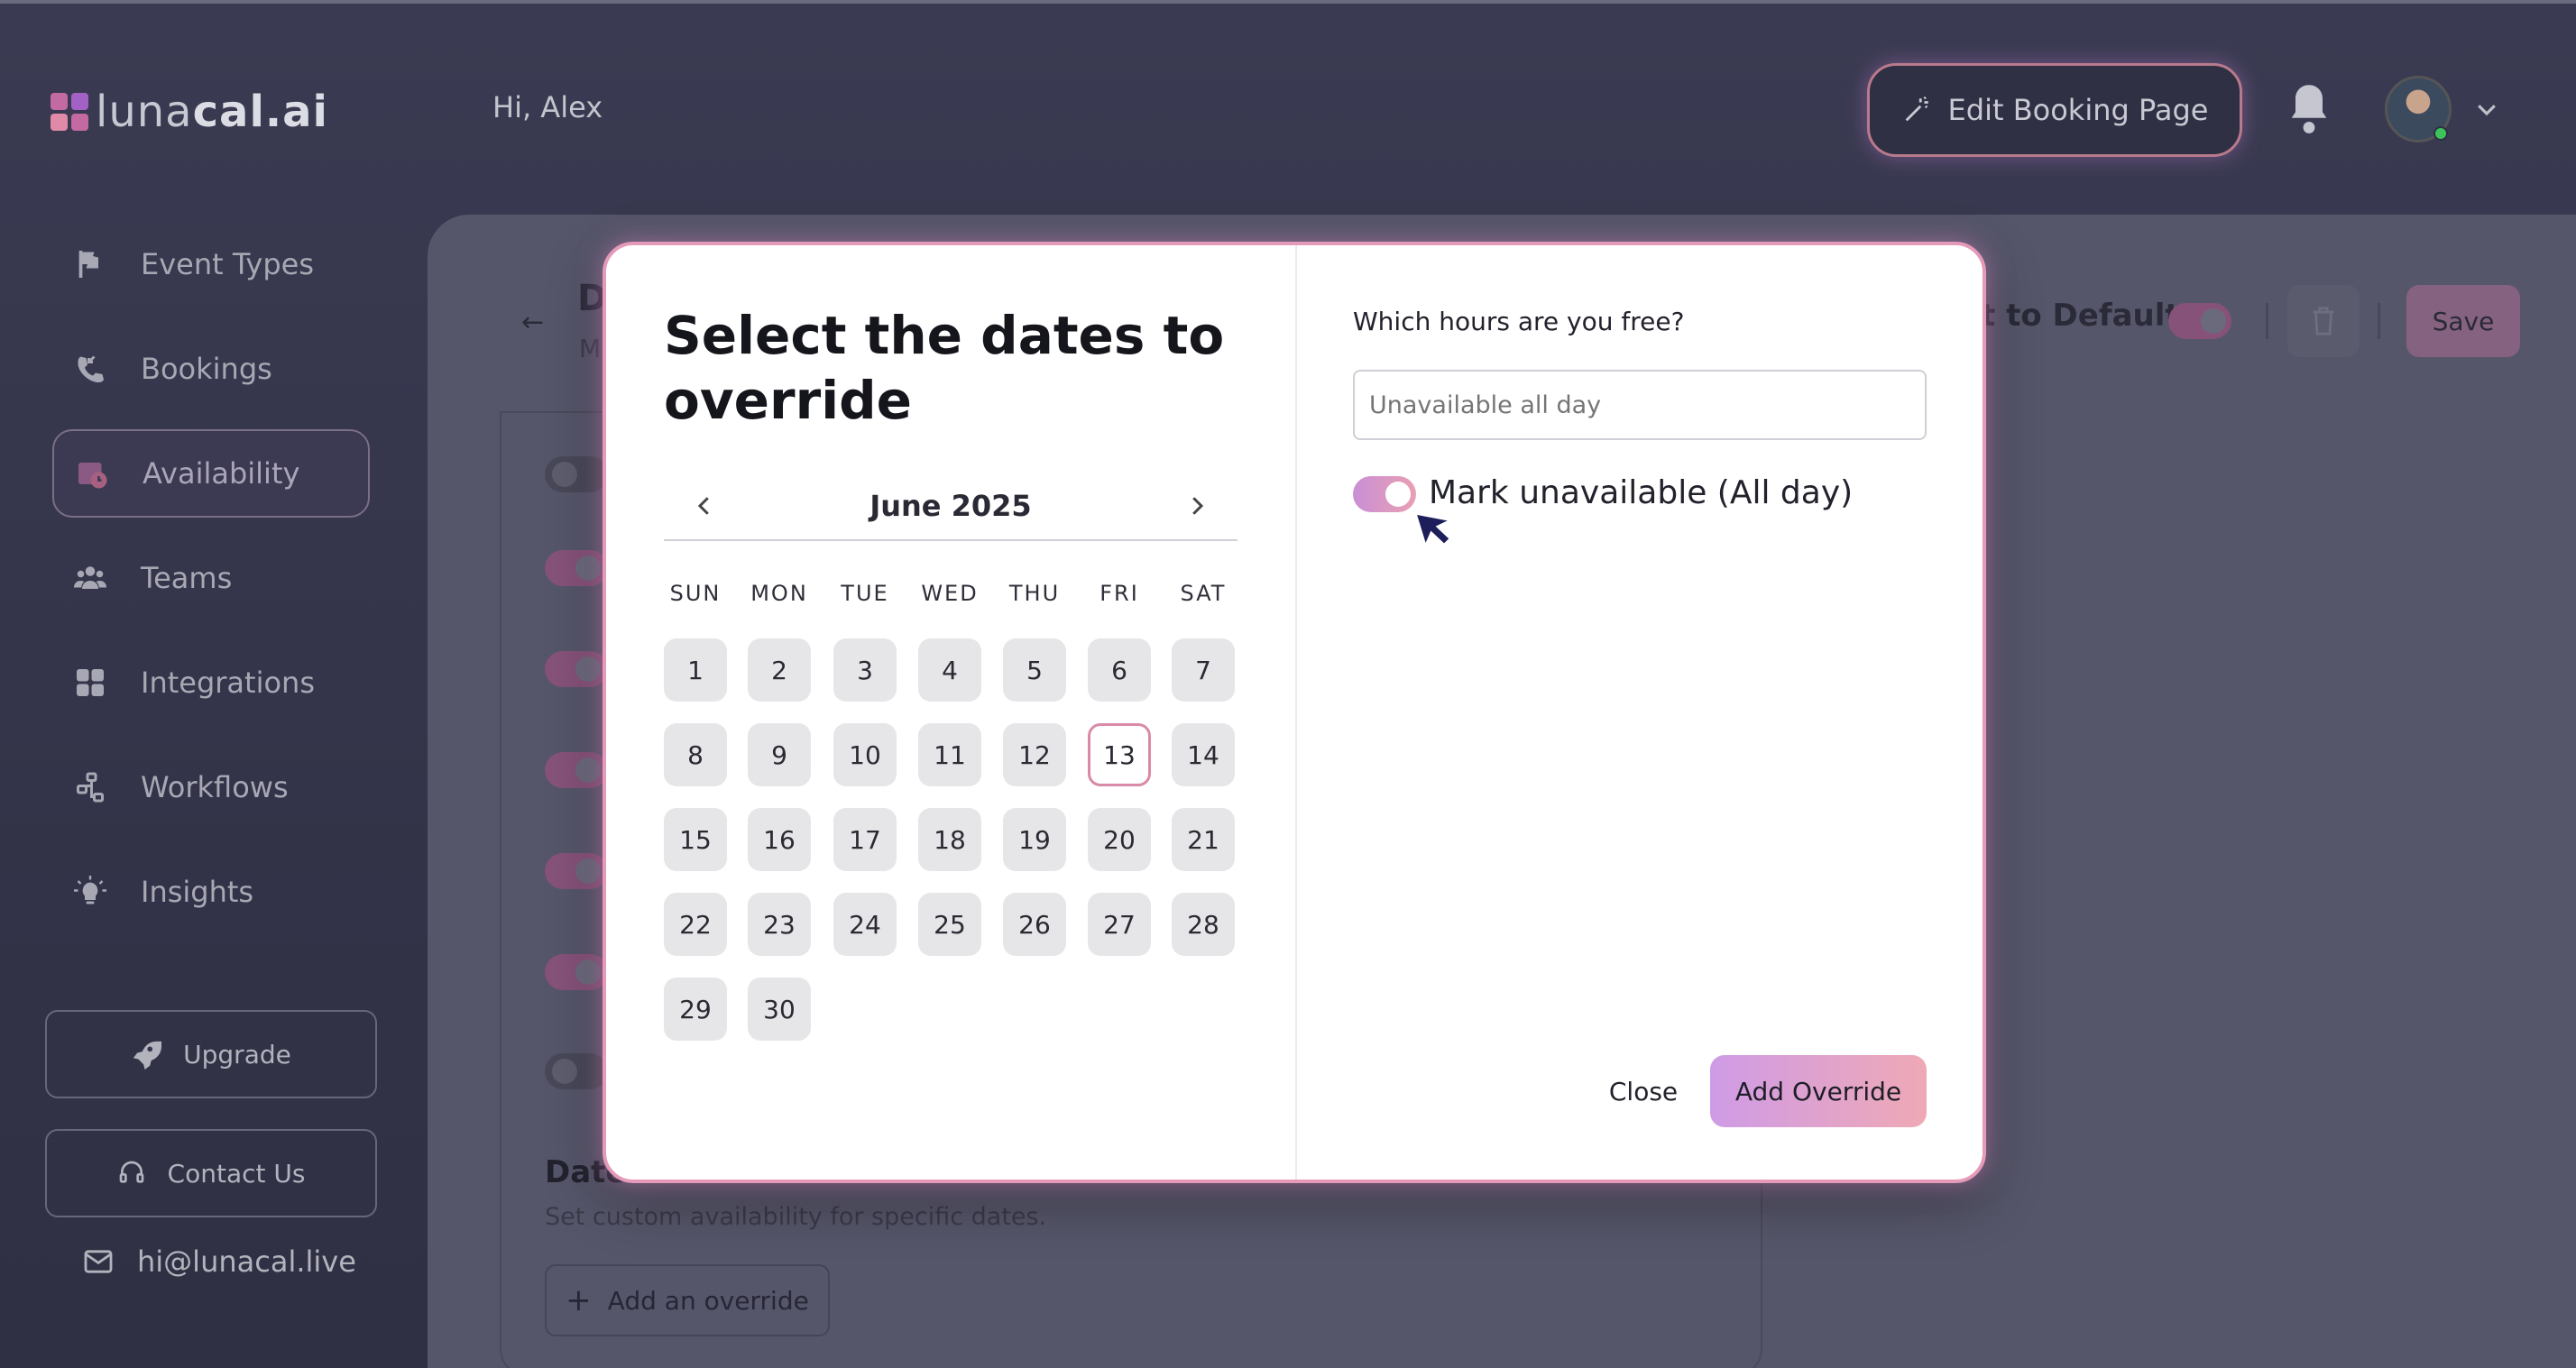 Image resolution: width=2576 pixels, height=1368 pixels. Describe the element at coordinates (211, 892) in the screenshot. I see `sidebar-item-insights: Insights` at that location.